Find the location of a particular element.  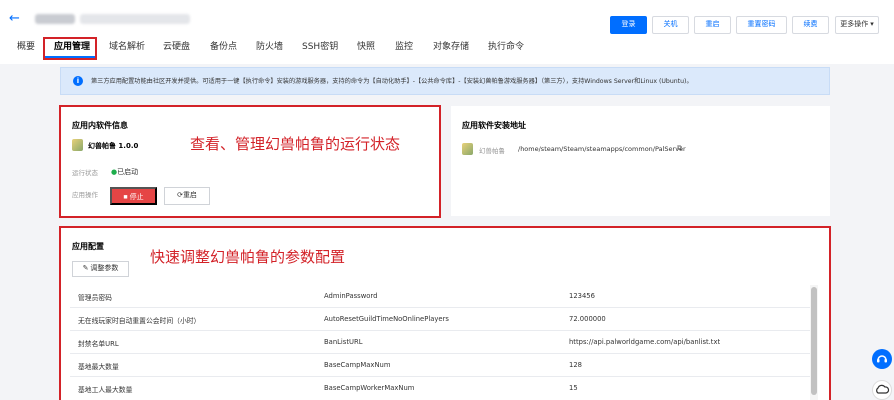

tab-ssh-key: SSH密钥 is located at coordinates (320, 47).